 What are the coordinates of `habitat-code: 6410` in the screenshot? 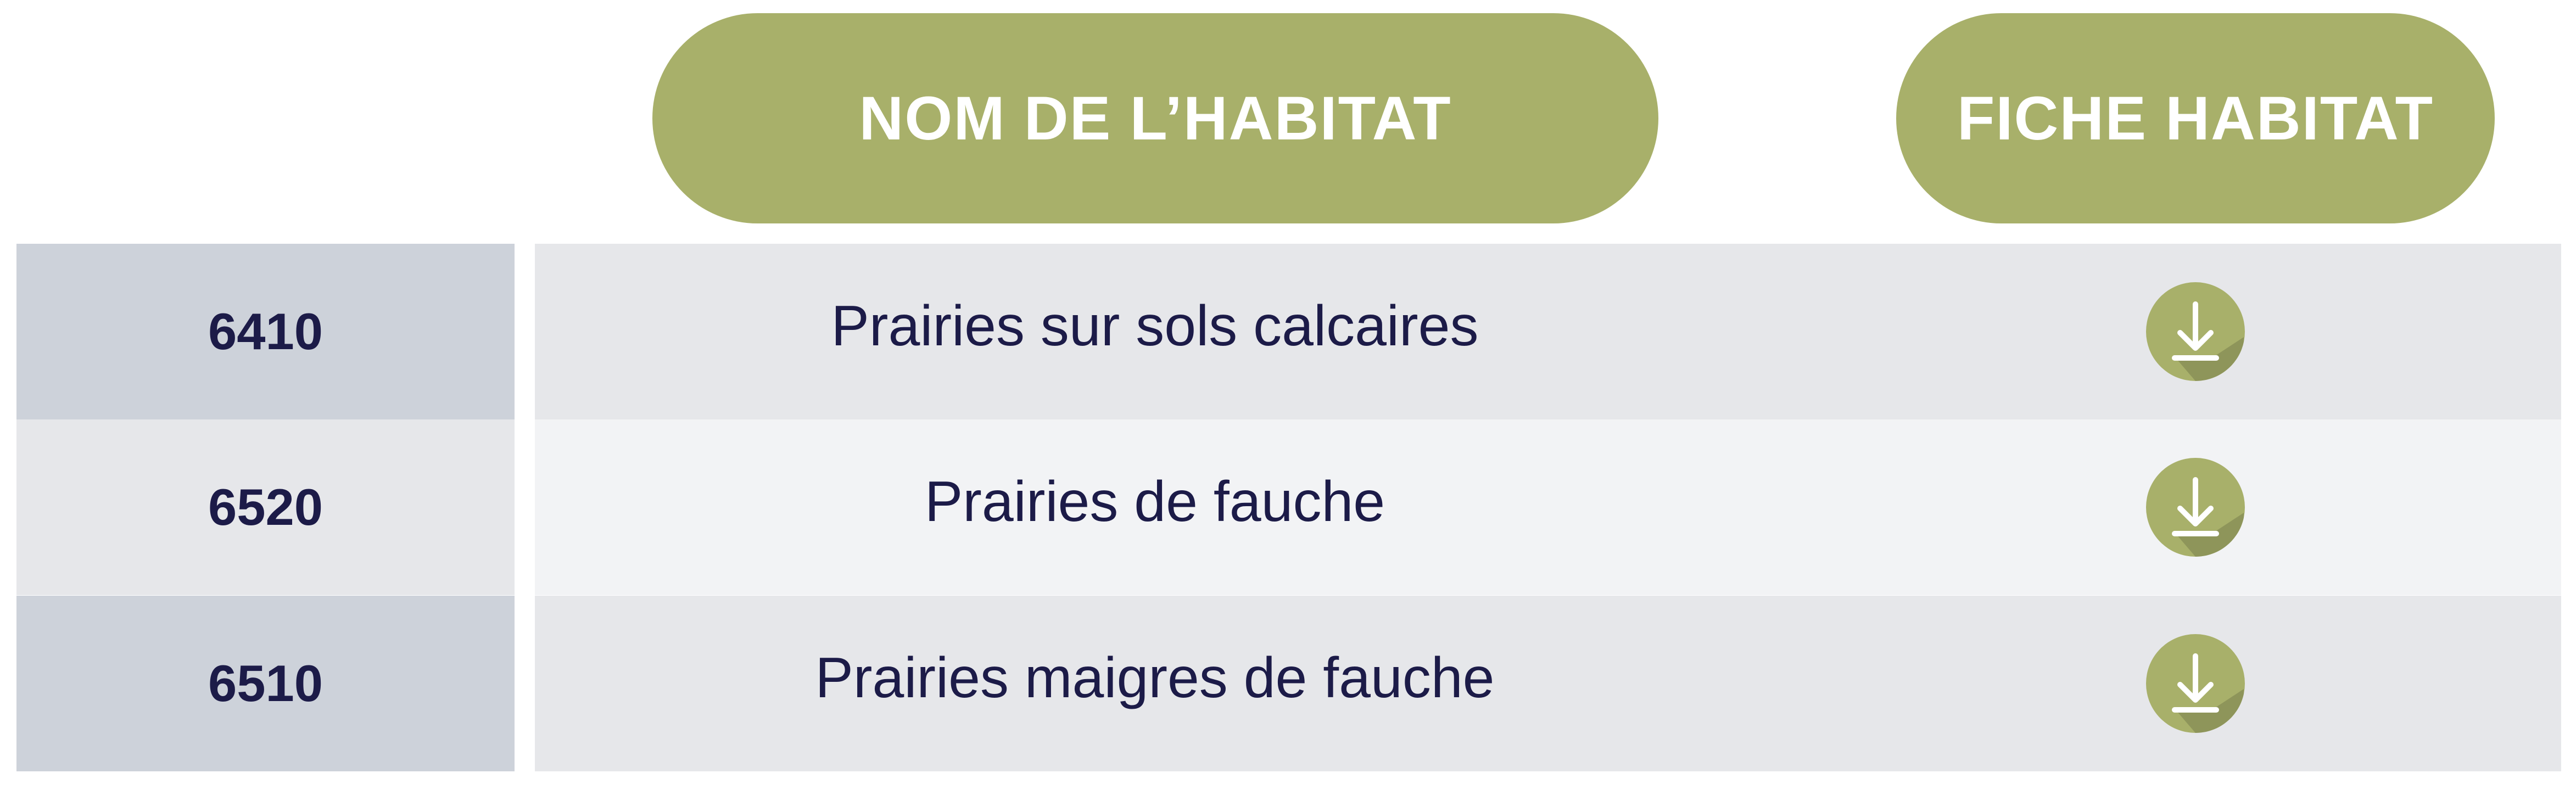 It's located at (266, 331).